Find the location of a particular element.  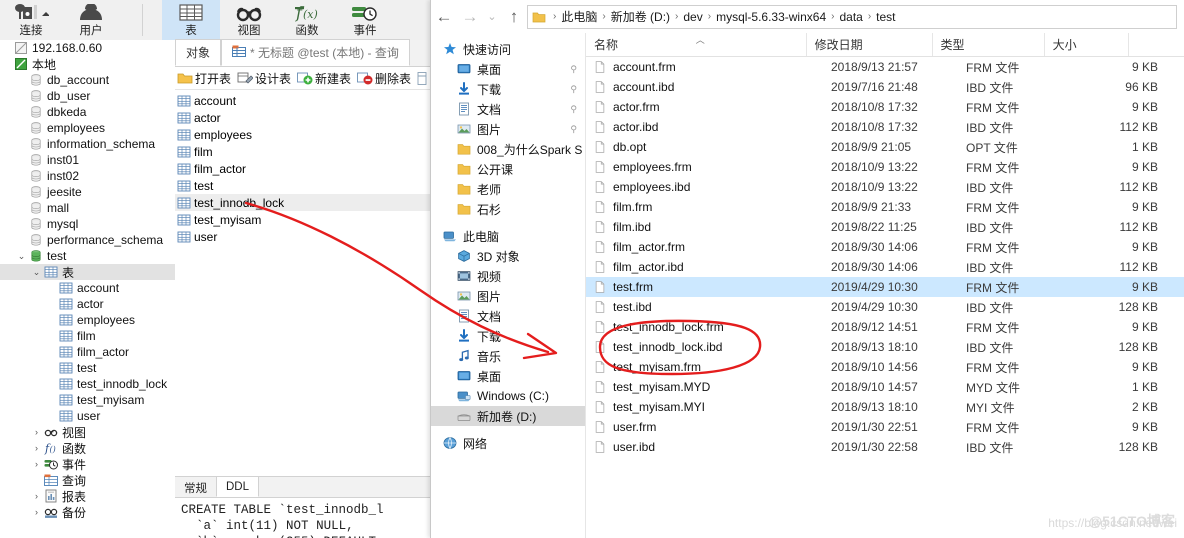

tree-item-test: ⌄ test is located at coordinates (87, 256).